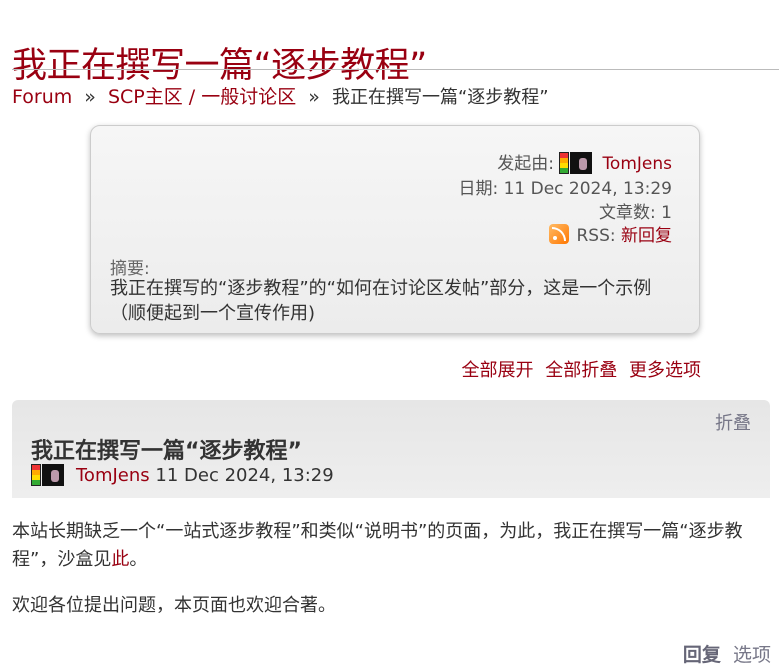 The height and width of the screenshot is (672, 782). I want to click on post-paragraph: 欢迎各位提出问题，本页面也欢迎合著。, so click(174, 605).